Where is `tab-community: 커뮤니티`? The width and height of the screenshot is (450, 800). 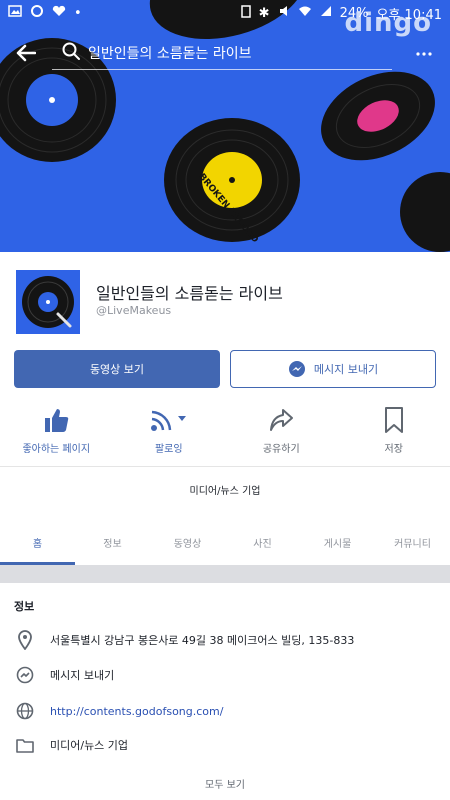 tab-community: 커뮤니티 is located at coordinates (412, 542).